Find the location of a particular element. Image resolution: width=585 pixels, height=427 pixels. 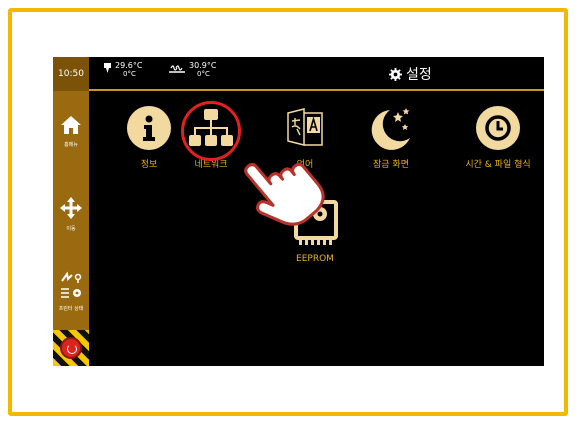

move-label: 이동 is located at coordinates (71, 229).